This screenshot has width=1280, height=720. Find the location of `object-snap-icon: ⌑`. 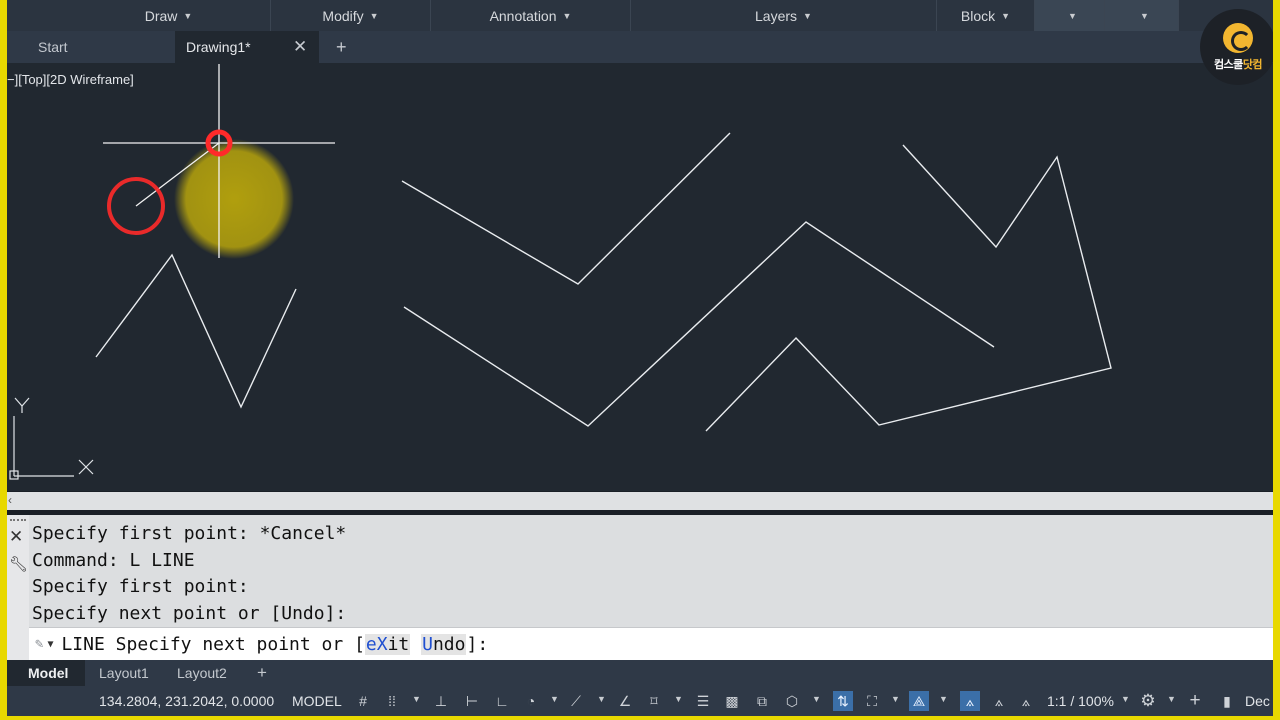

object-snap-icon: ⌑ is located at coordinates (654, 701).